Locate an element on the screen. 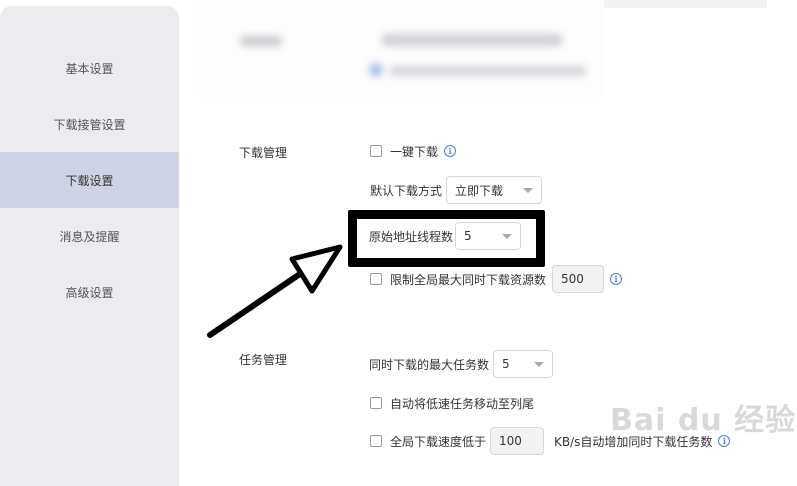 The height and width of the screenshot is (486, 797). limit-global-resources-row: 限制全局最大同时下载资源数 500 i is located at coordinates (496, 279).